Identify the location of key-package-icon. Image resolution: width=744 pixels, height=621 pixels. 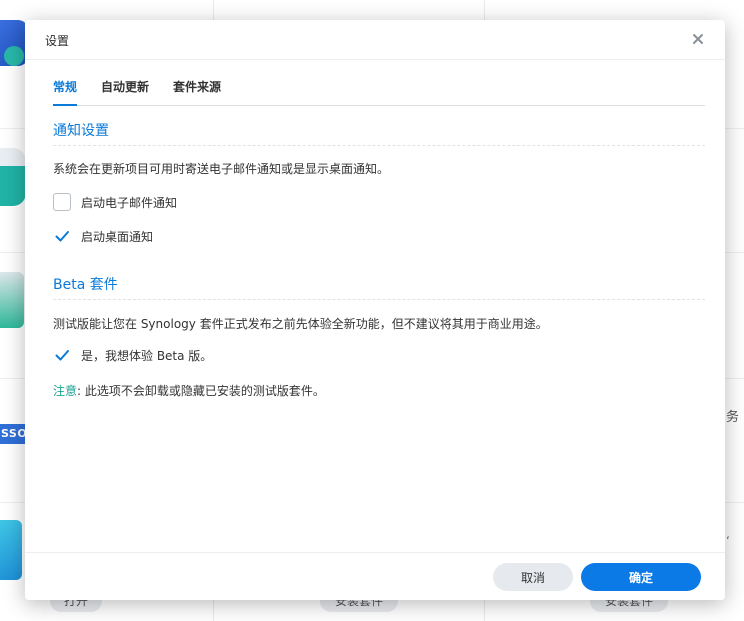
(13, 177).